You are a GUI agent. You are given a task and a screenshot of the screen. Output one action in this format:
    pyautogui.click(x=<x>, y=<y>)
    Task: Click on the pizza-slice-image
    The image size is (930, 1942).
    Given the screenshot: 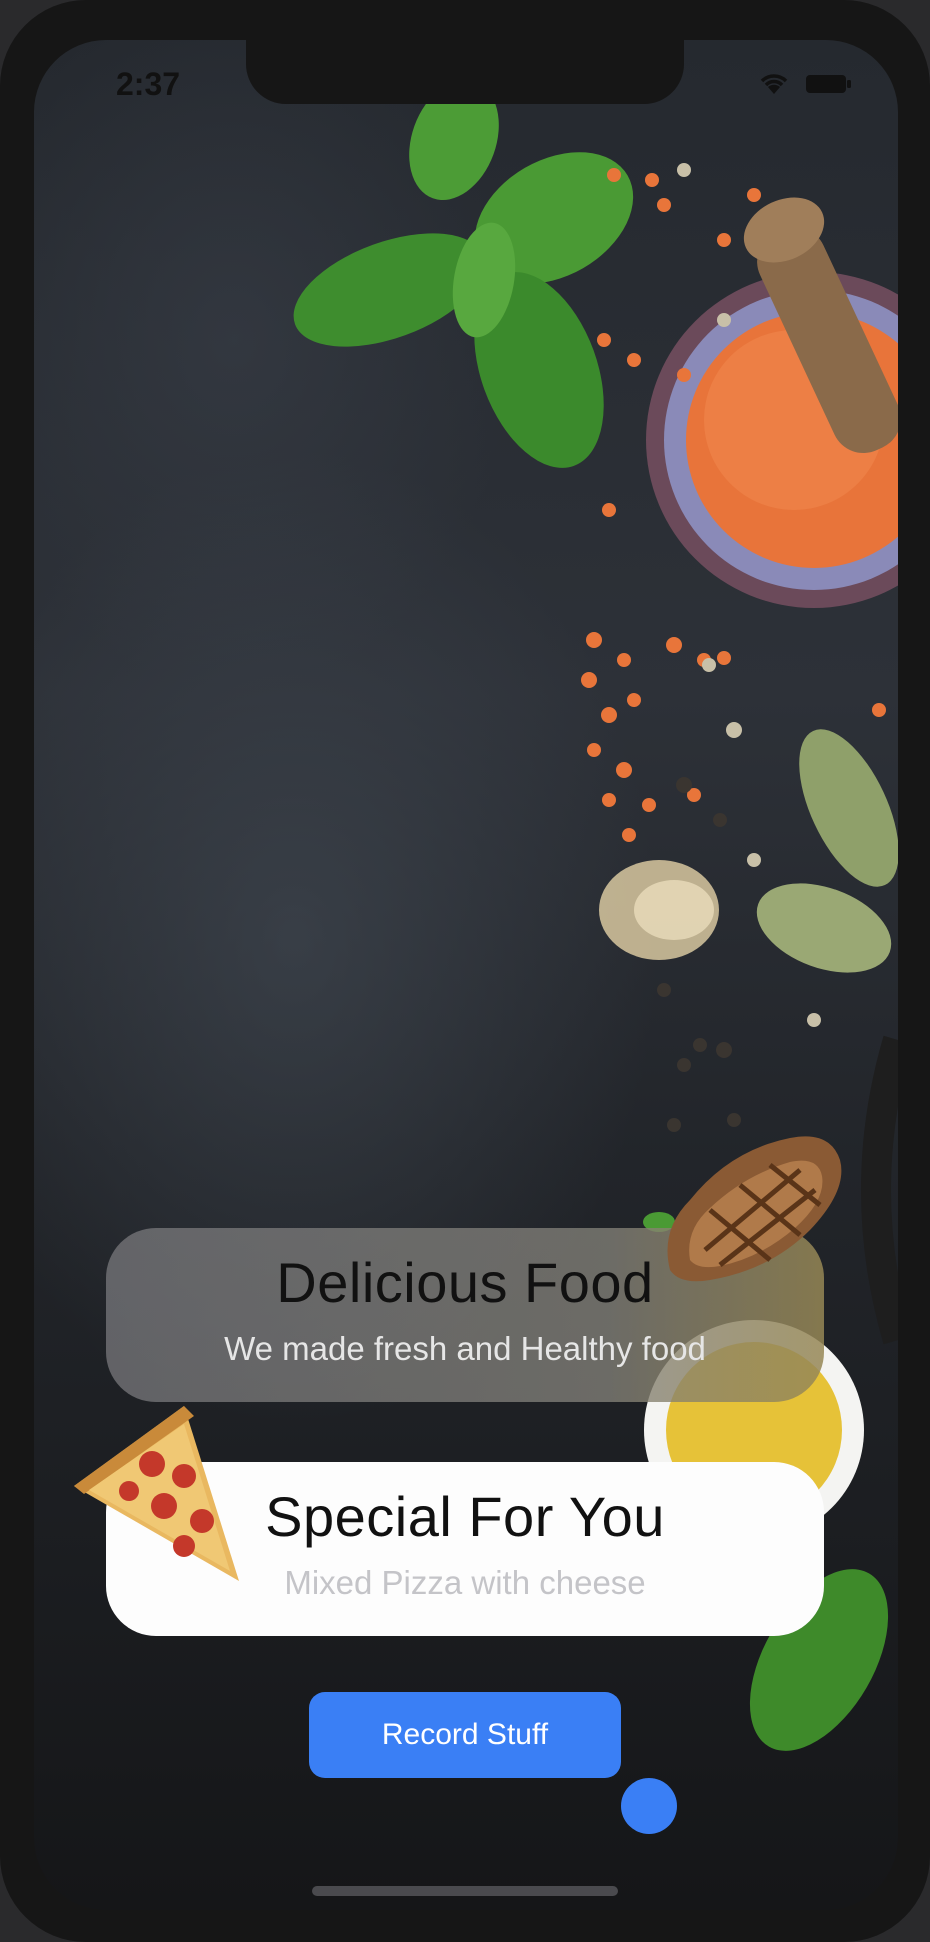 What is the action you would take?
    pyautogui.click(x=156, y=1493)
    